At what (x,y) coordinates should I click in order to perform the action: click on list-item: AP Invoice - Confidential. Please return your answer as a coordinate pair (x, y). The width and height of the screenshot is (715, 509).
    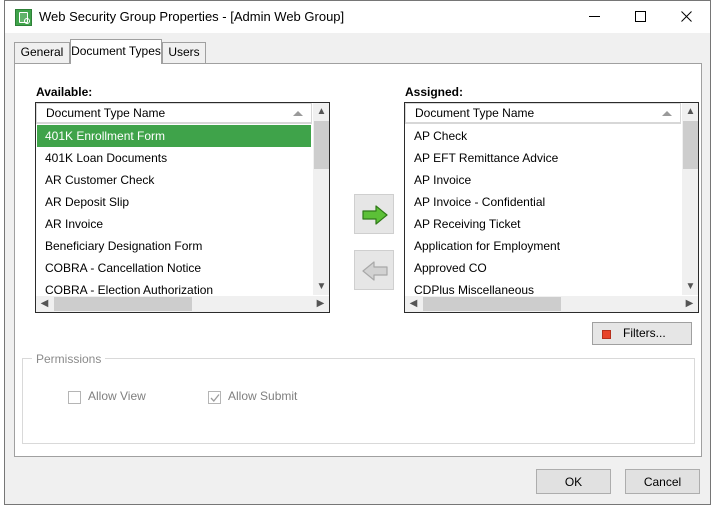
    Looking at the image, I should click on (543, 202).